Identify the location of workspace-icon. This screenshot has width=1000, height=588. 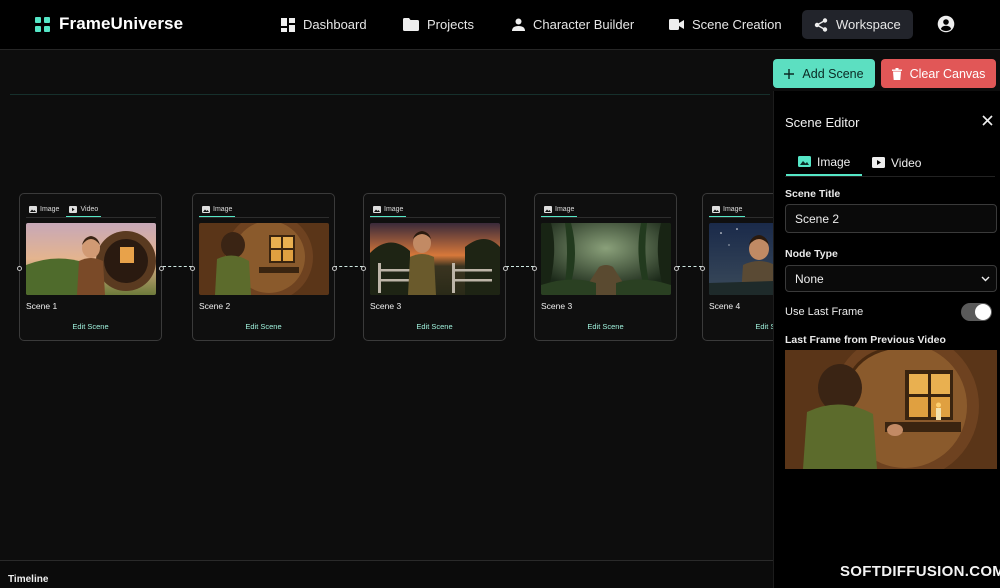
(821, 24).